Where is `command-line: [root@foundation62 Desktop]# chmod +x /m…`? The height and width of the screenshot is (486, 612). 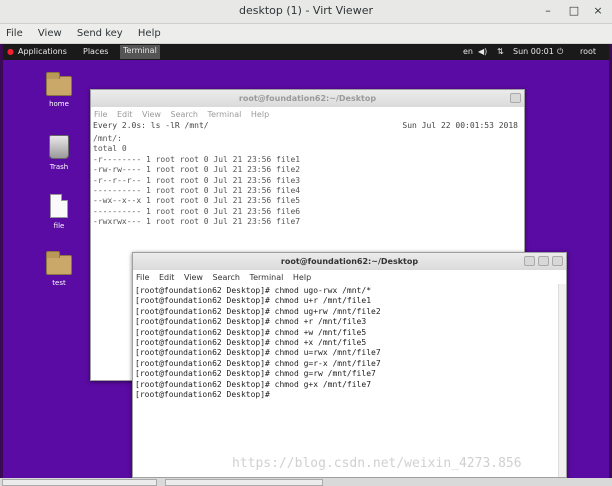
command-line: [root@foundation62 Desktop]# chmod +x /m… is located at coordinates (251, 343).